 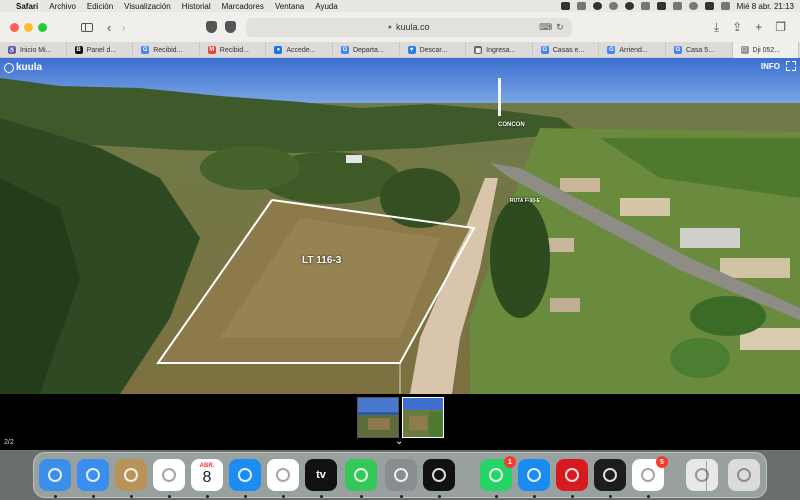 I want to click on safari-glyph, so click(x=534, y=475).